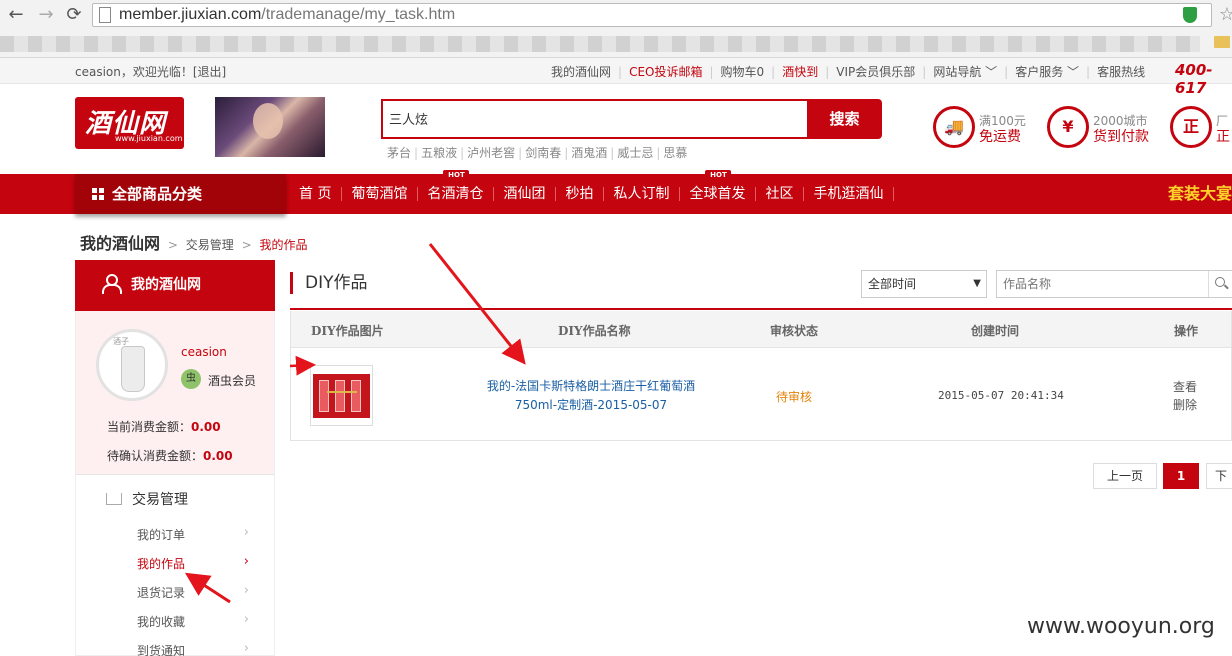  Describe the element at coordinates (164, 427) in the screenshot. I see `current-spend: 当前消费金额：0.00` at that location.